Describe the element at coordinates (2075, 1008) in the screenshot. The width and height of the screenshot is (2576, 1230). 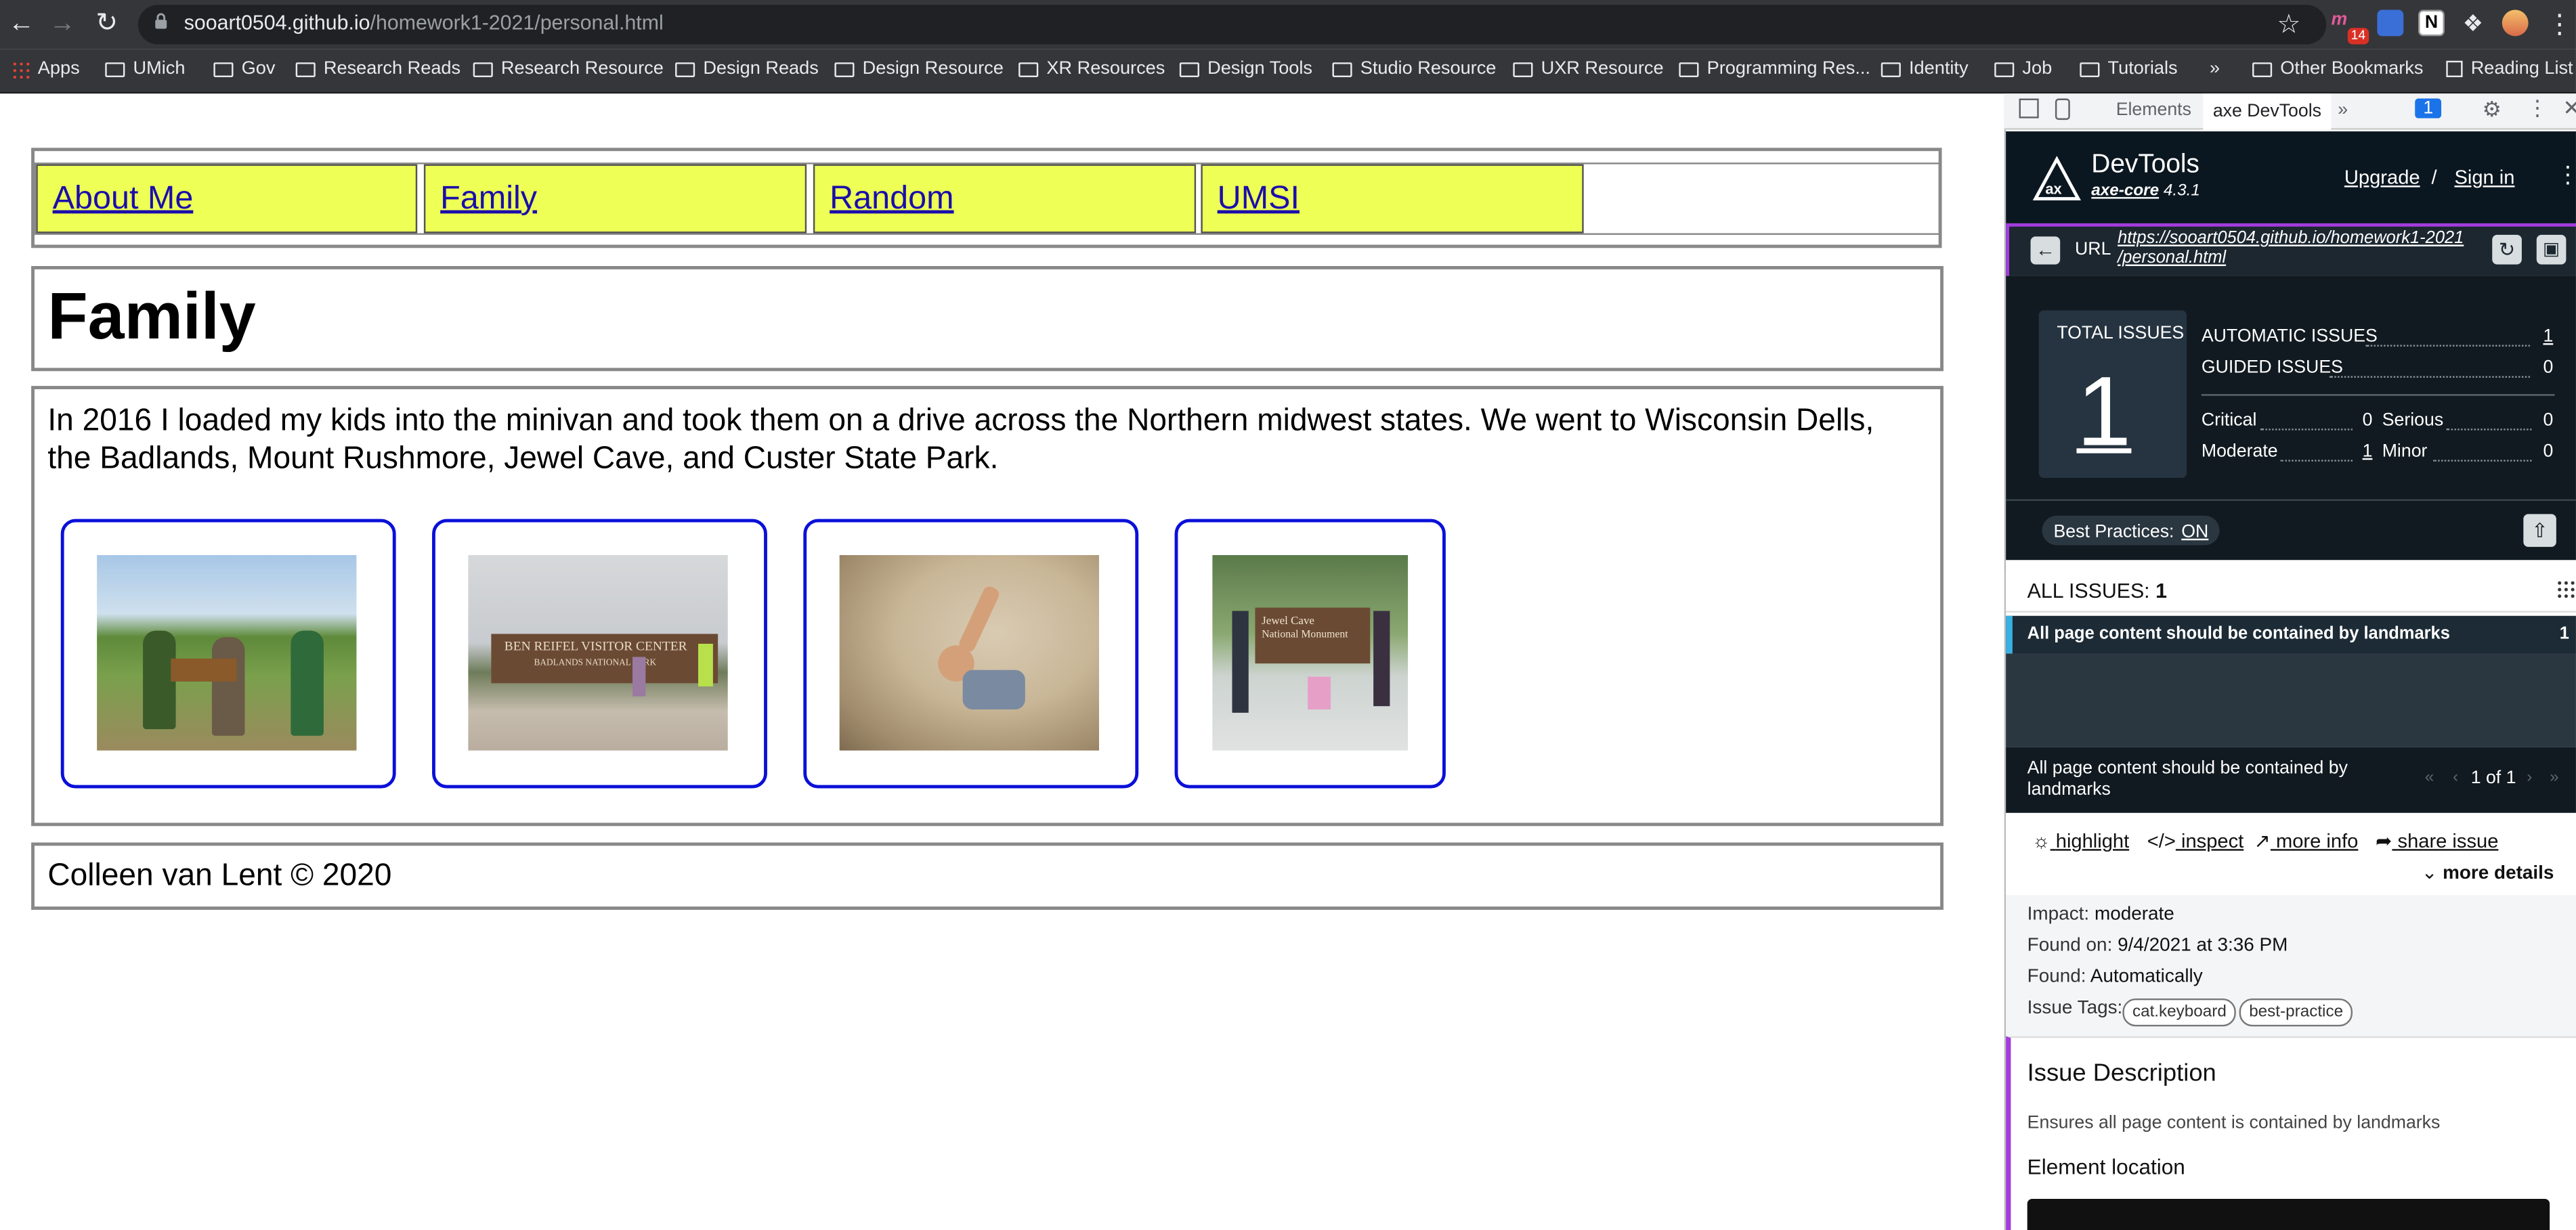
I see `issue-tags-label: Issue Tags:` at that location.